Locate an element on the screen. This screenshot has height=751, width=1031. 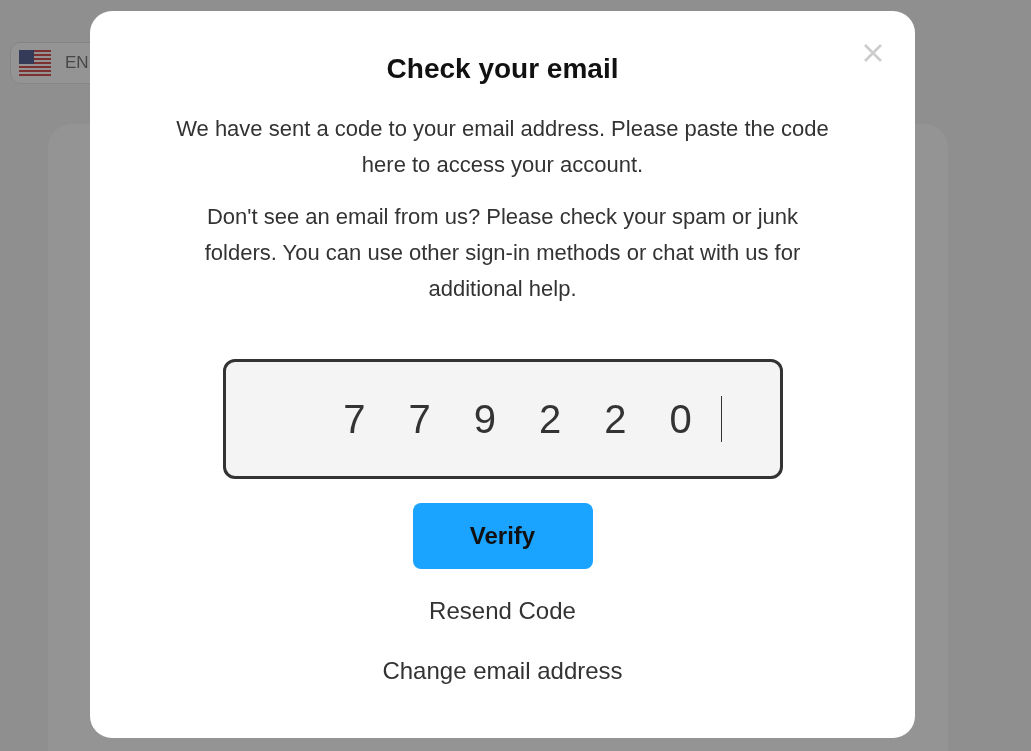
code-input-field: 779220 is located at coordinates (502, 419).